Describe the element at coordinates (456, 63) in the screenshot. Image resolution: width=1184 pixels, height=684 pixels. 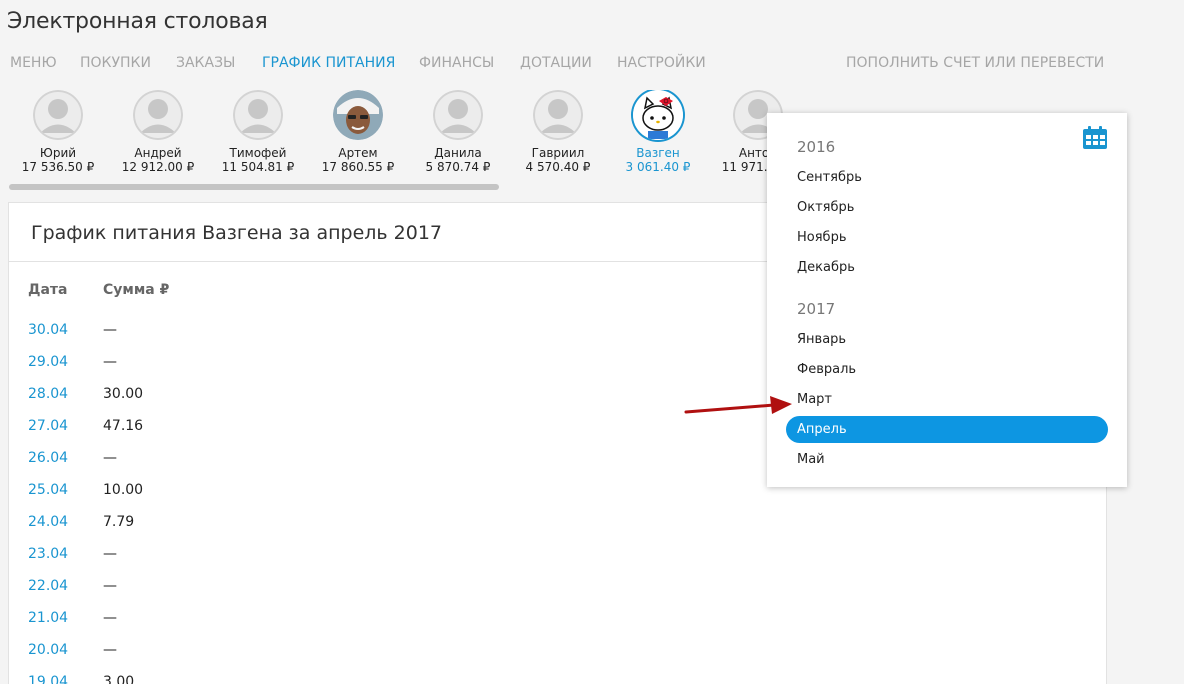
I see `nav-item-finances: ФИНАНСЫ` at that location.